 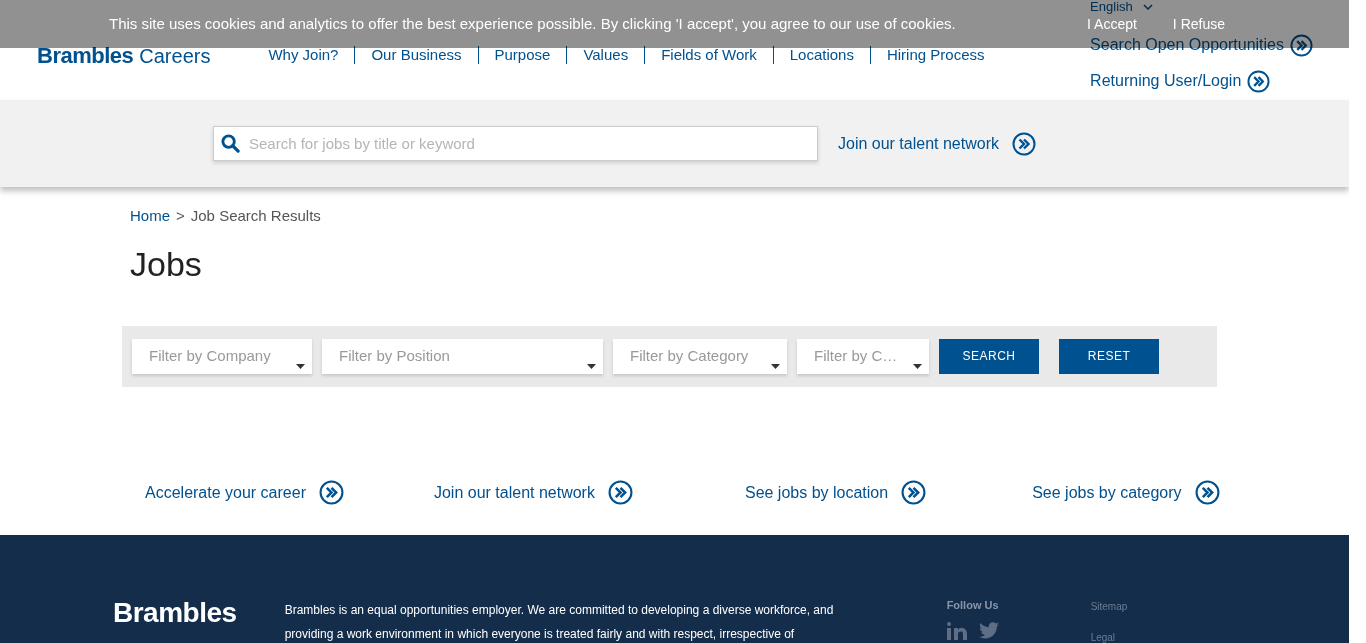 I want to click on chevron-down-icon, so click(x=1147, y=7).